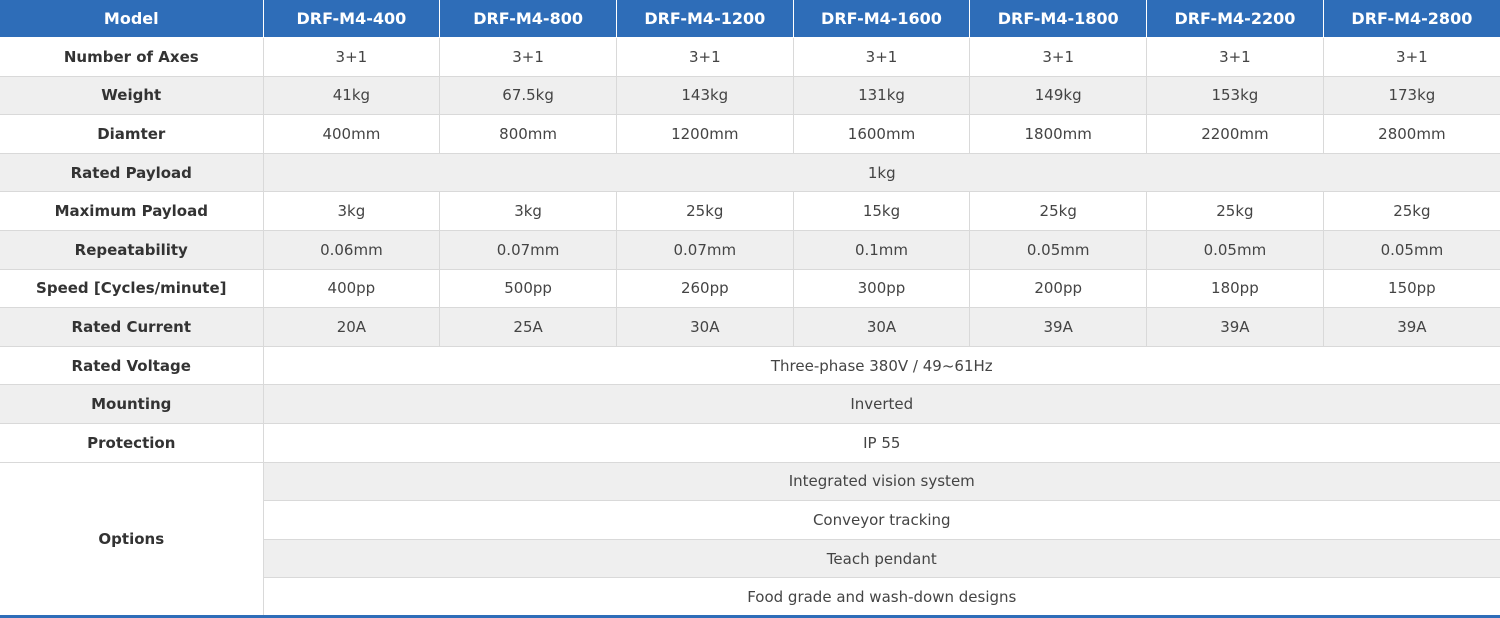 This screenshot has height=618, width=1500. What do you see at coordinates (704, 95) in the screenshot?
I see `table-cell: 143kg` at bounding box center [704, 95].